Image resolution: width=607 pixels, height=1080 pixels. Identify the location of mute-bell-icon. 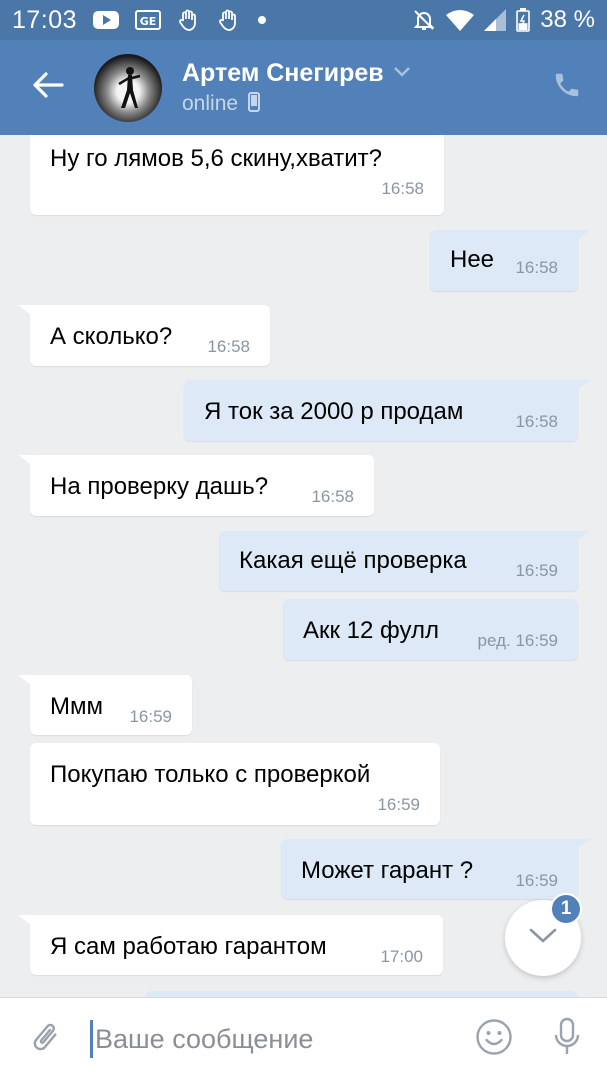
(424, 20).